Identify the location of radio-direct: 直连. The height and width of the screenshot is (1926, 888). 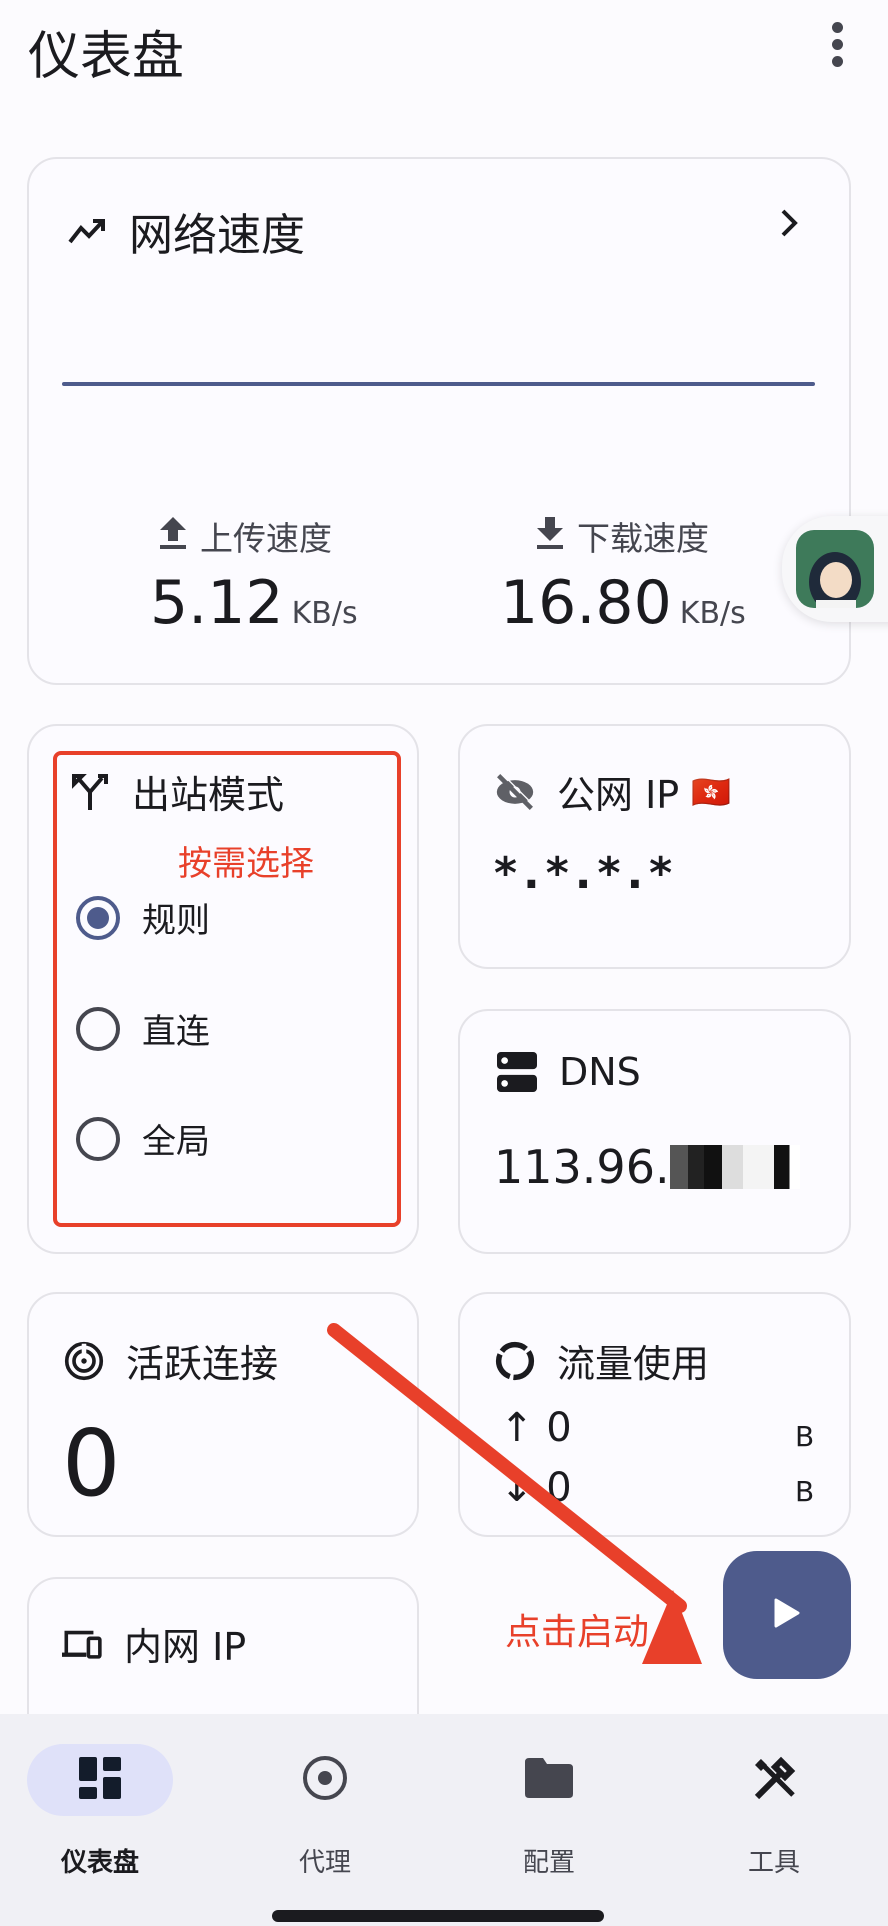
(143, 1028).